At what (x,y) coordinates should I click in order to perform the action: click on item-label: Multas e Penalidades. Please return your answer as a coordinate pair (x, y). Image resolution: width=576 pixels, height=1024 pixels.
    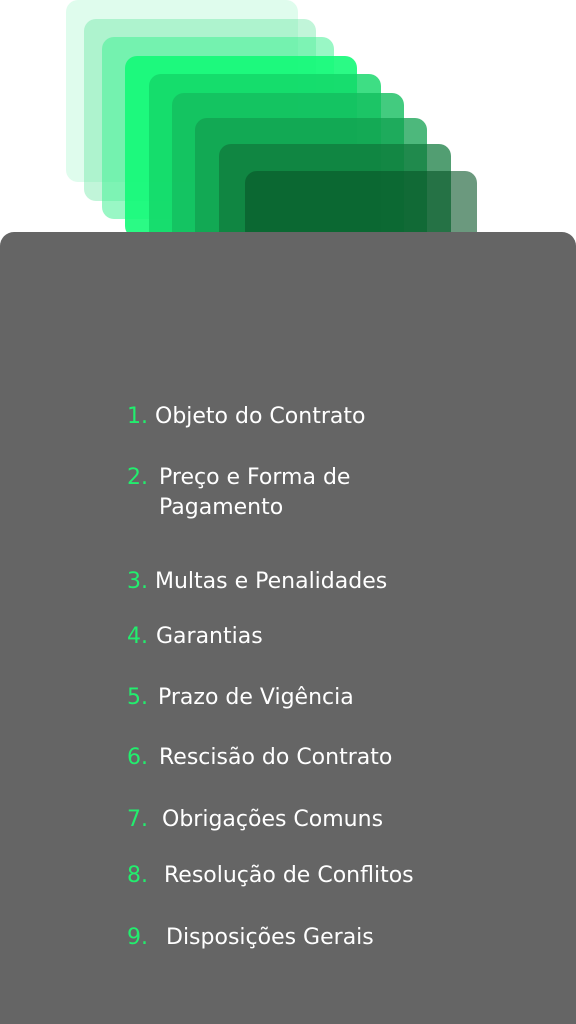
    Looking at the image, I should click on (271, 581).